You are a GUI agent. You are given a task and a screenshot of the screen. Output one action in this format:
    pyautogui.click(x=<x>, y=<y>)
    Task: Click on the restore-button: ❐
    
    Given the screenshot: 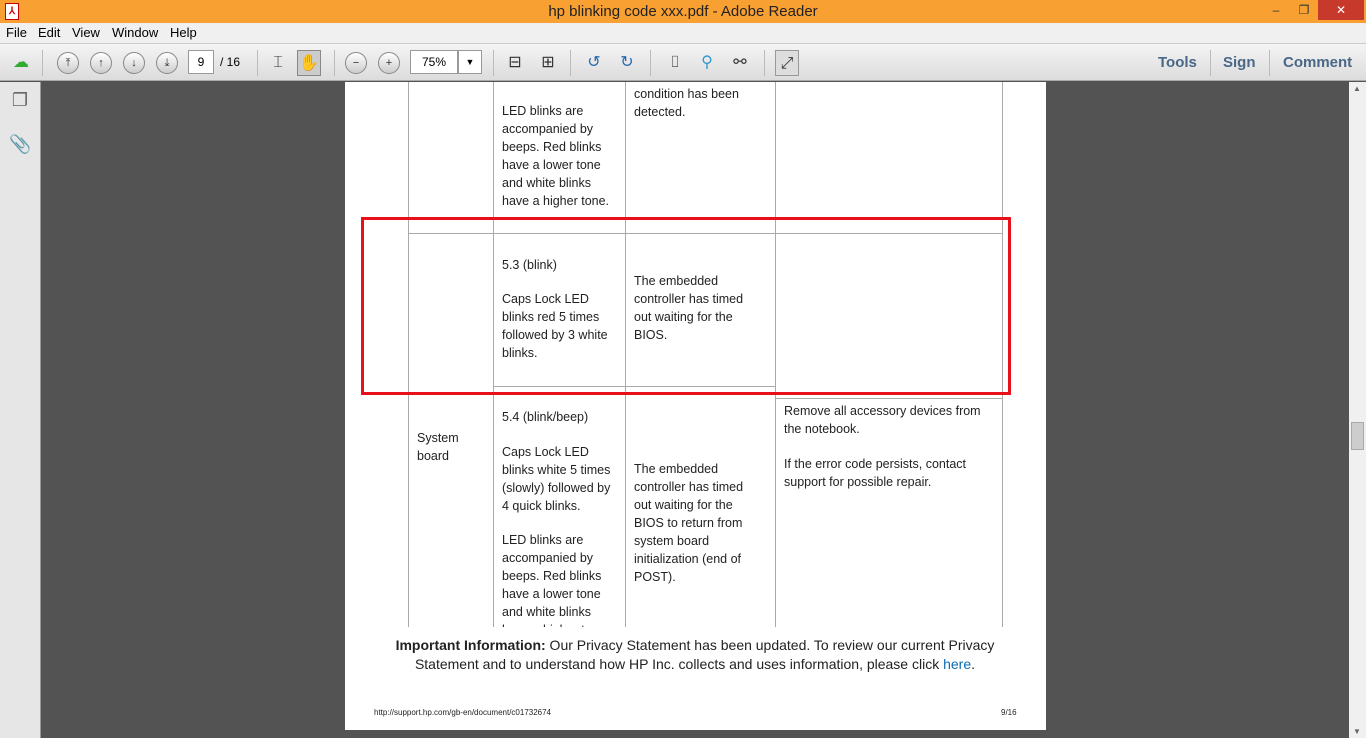 What is the action you would take?
    pyautogui.click(x=1304, y=10)
    